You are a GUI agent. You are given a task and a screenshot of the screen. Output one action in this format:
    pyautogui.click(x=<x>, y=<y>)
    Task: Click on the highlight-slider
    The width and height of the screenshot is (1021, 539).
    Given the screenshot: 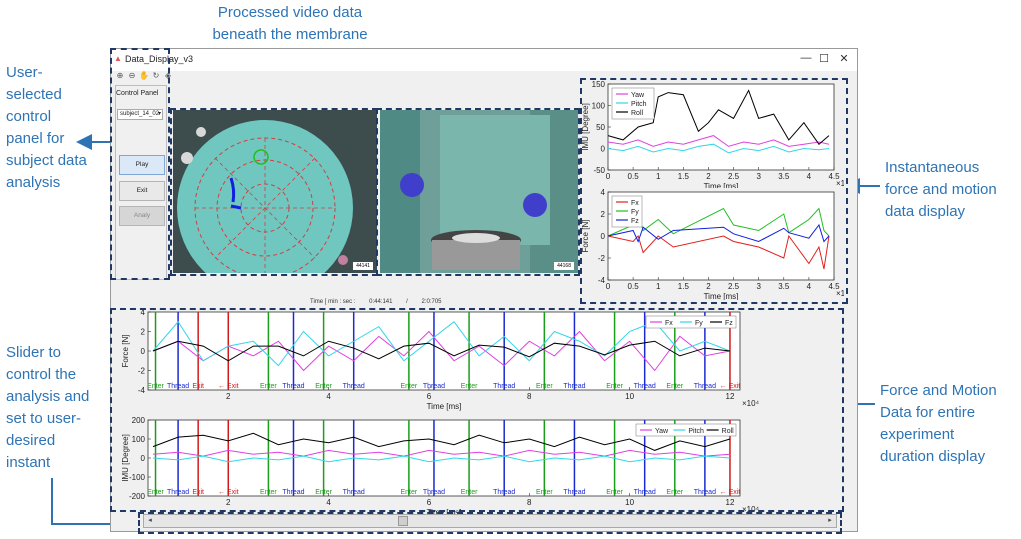 What is the action you would take?
    pyautogui.click(x=490, y=523)
    